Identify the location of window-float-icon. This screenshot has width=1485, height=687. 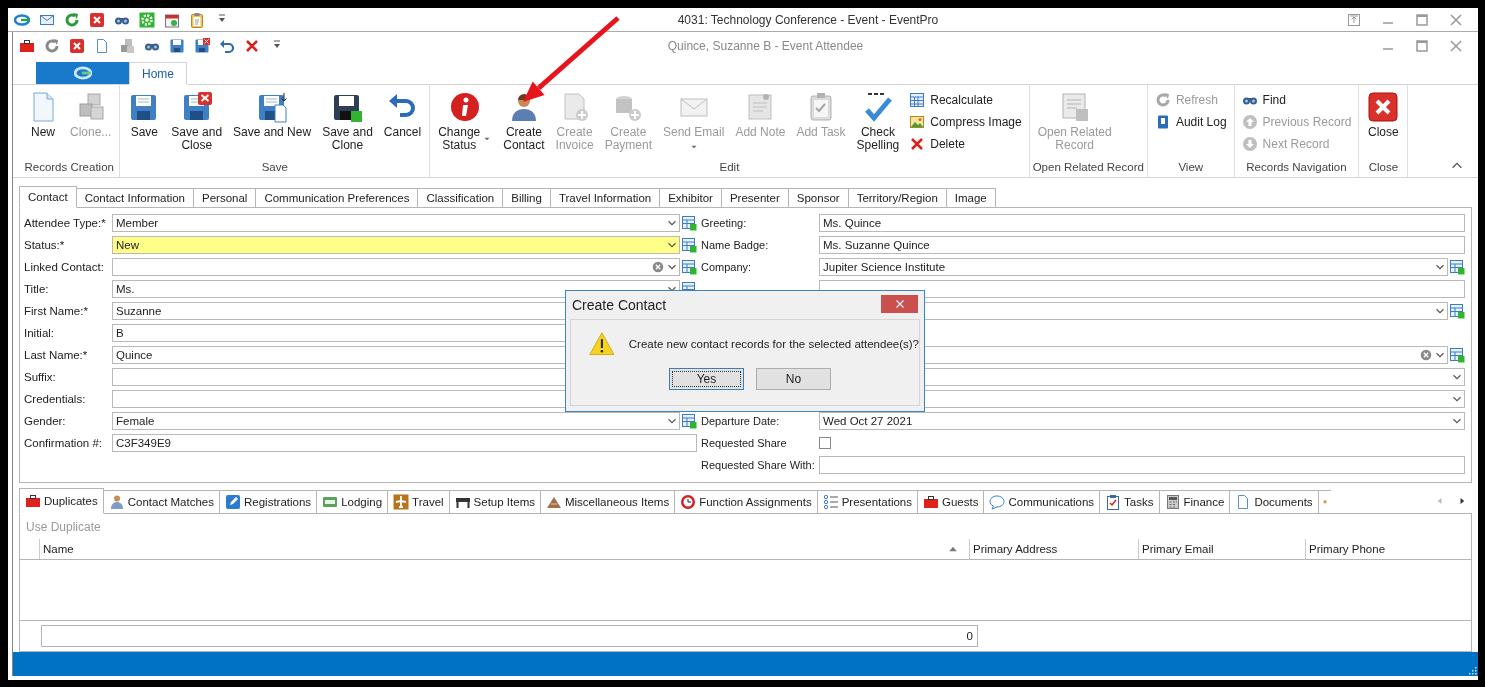
(1354, 19).